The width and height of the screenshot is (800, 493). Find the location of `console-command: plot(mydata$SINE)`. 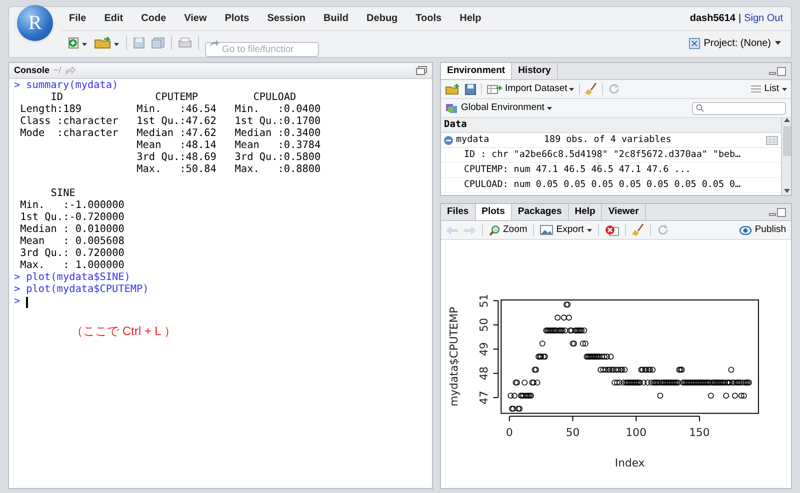

console-command: plot(mydata$SINE) is located at coordinates (78, 278).